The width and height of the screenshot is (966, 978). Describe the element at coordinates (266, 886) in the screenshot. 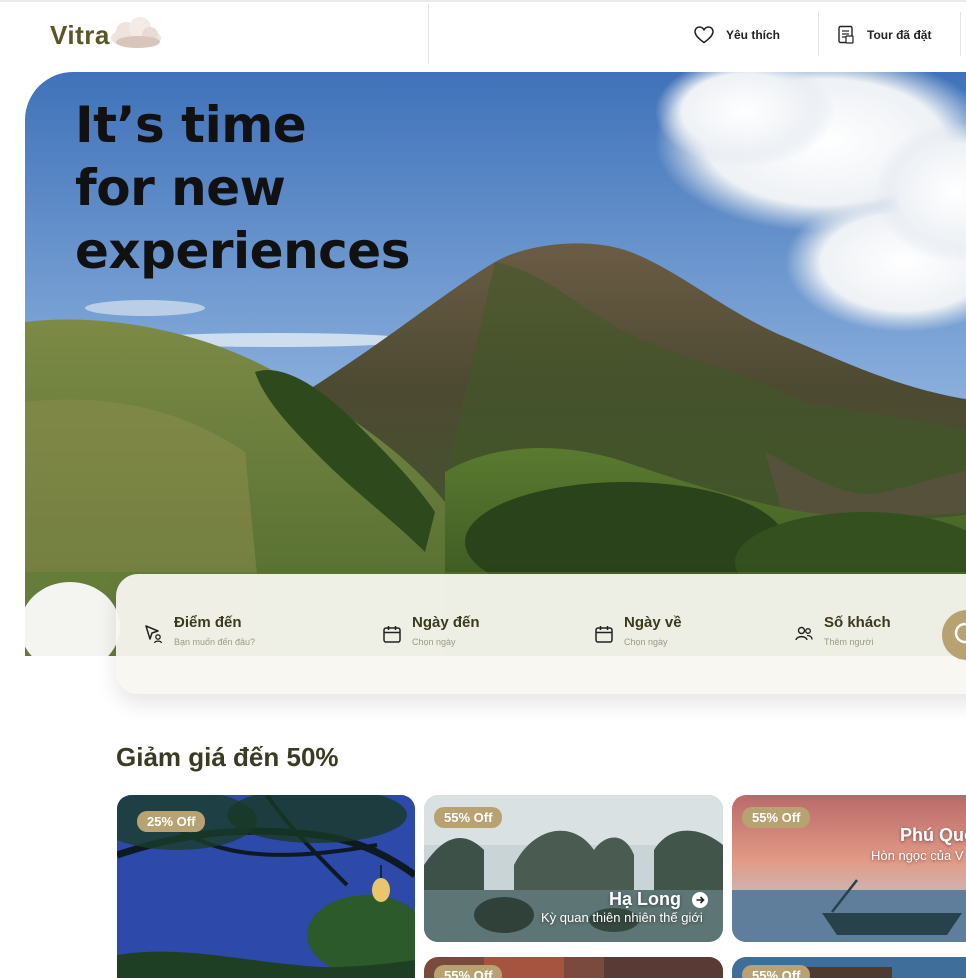

I see `deal-card: 25% Off` at that location.